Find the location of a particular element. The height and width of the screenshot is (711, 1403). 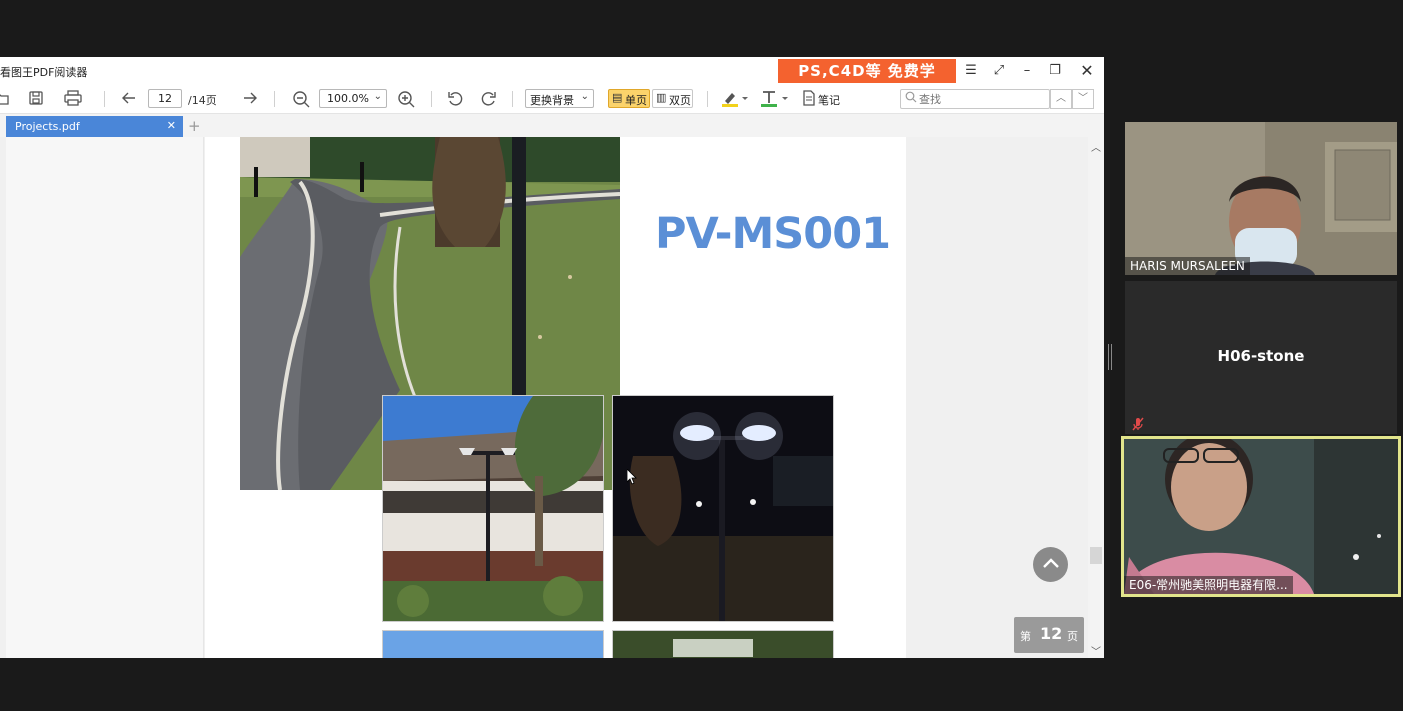

change-background-label: 更换背景 is located at coordinates (552, 100).